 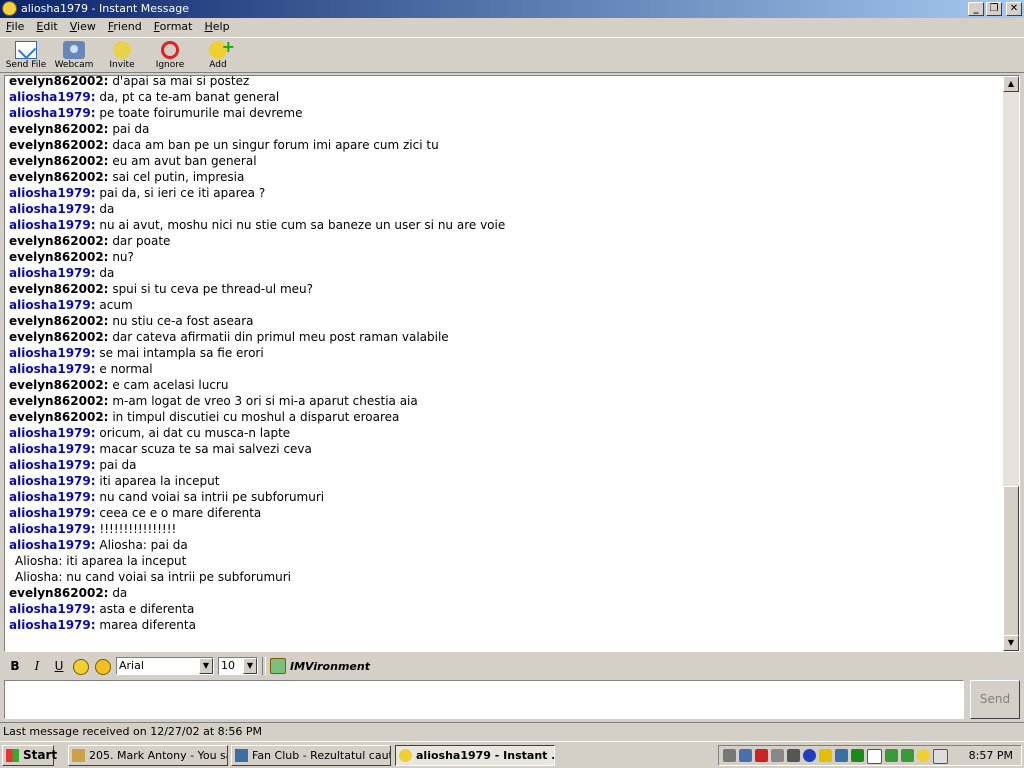 I want to click on maximize-button: ❐, so click(x=994, y=9).